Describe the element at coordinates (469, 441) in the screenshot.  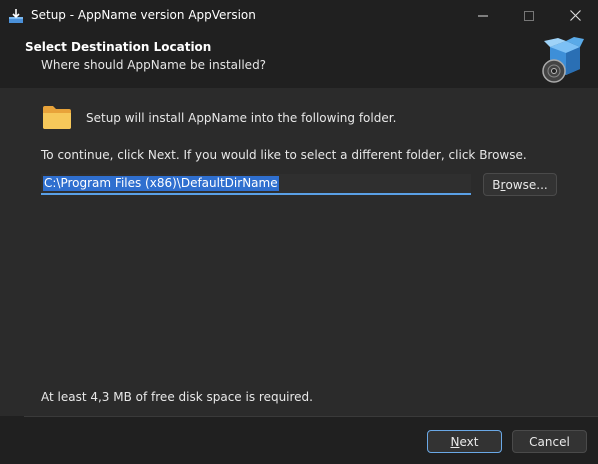
I see `next-button-label: ext` at that location.